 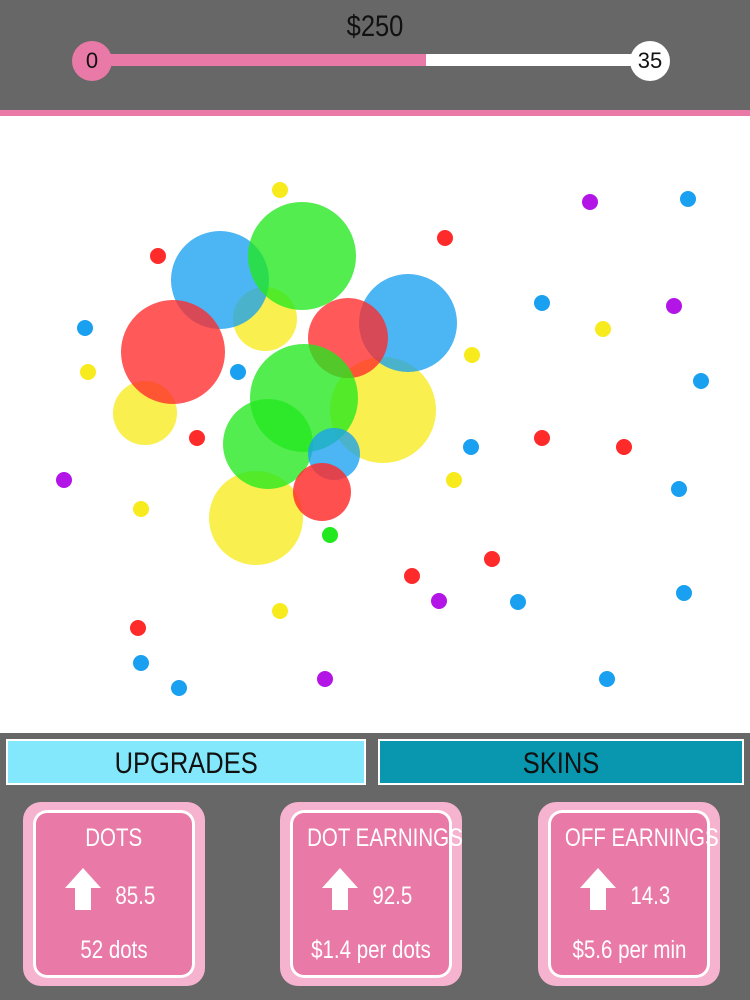 I want to click on tab-upgrades-label: UPGRADES, so click(x=186, y=763).